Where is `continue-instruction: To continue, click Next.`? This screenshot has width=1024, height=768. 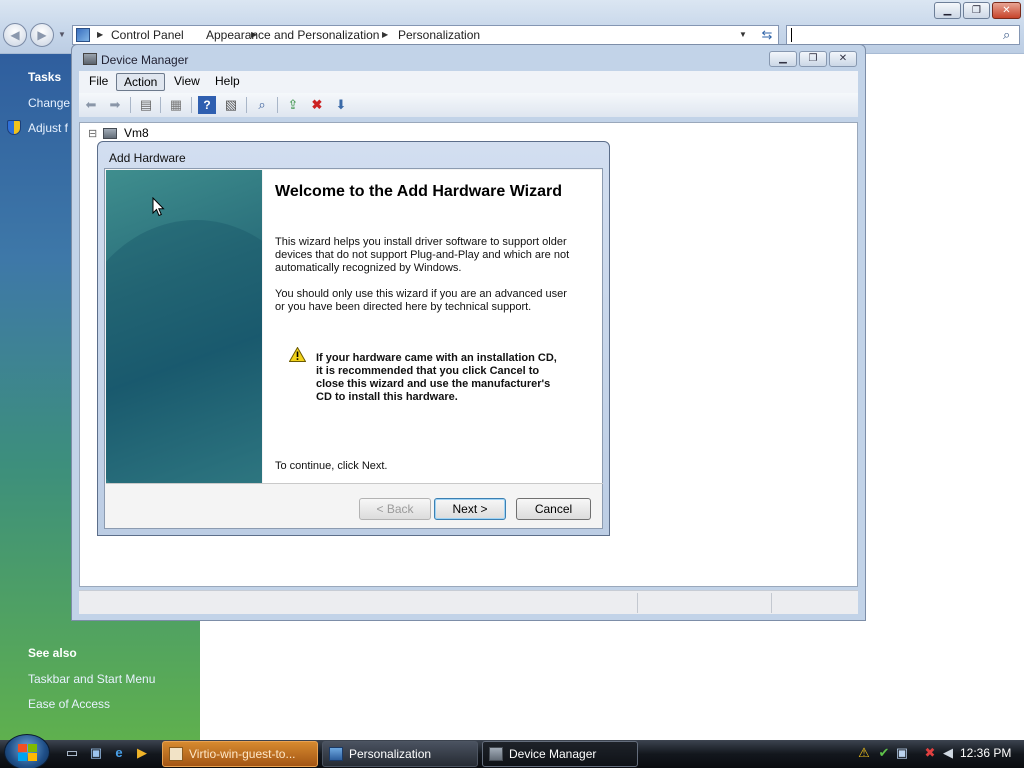 continue-instruction: To continue, click Next. is located at coordinates (331, 466).